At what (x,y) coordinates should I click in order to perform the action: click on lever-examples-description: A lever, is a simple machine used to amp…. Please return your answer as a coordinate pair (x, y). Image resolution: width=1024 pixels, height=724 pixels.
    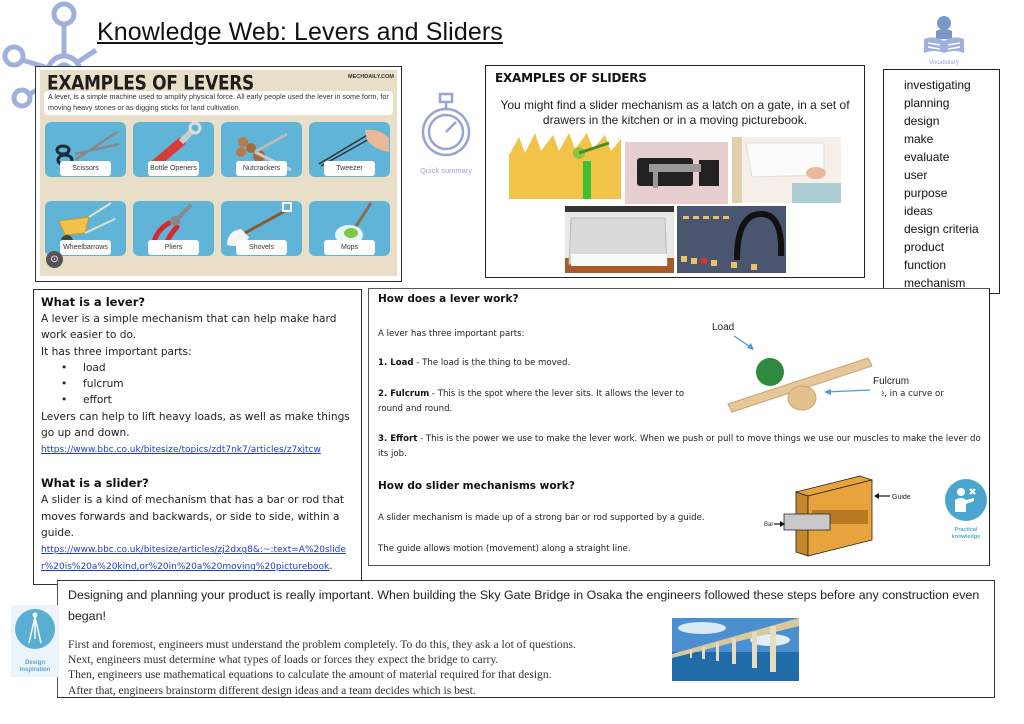
    Looking at the image, I should click on (218, 103).